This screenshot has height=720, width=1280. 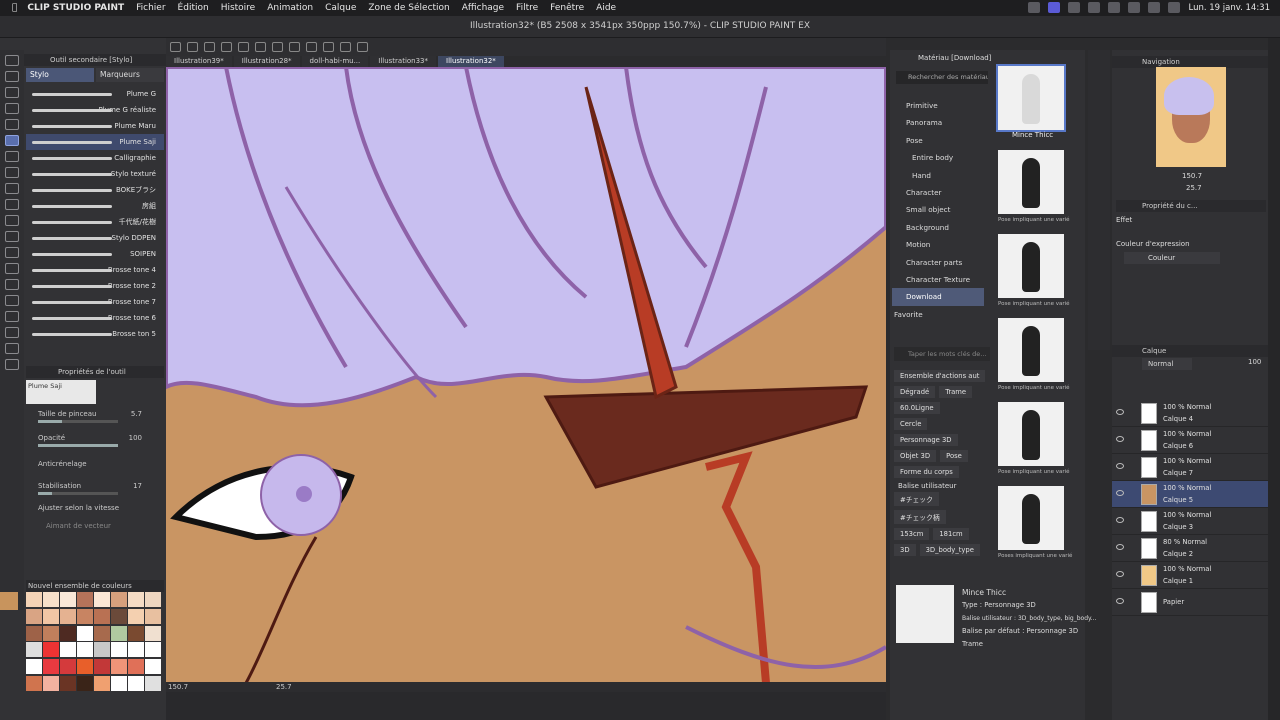 What do you see at coordinates (1190, 602) in the screenshot?
I see `layer-row: Papier` at bounding box center [1190, 602].